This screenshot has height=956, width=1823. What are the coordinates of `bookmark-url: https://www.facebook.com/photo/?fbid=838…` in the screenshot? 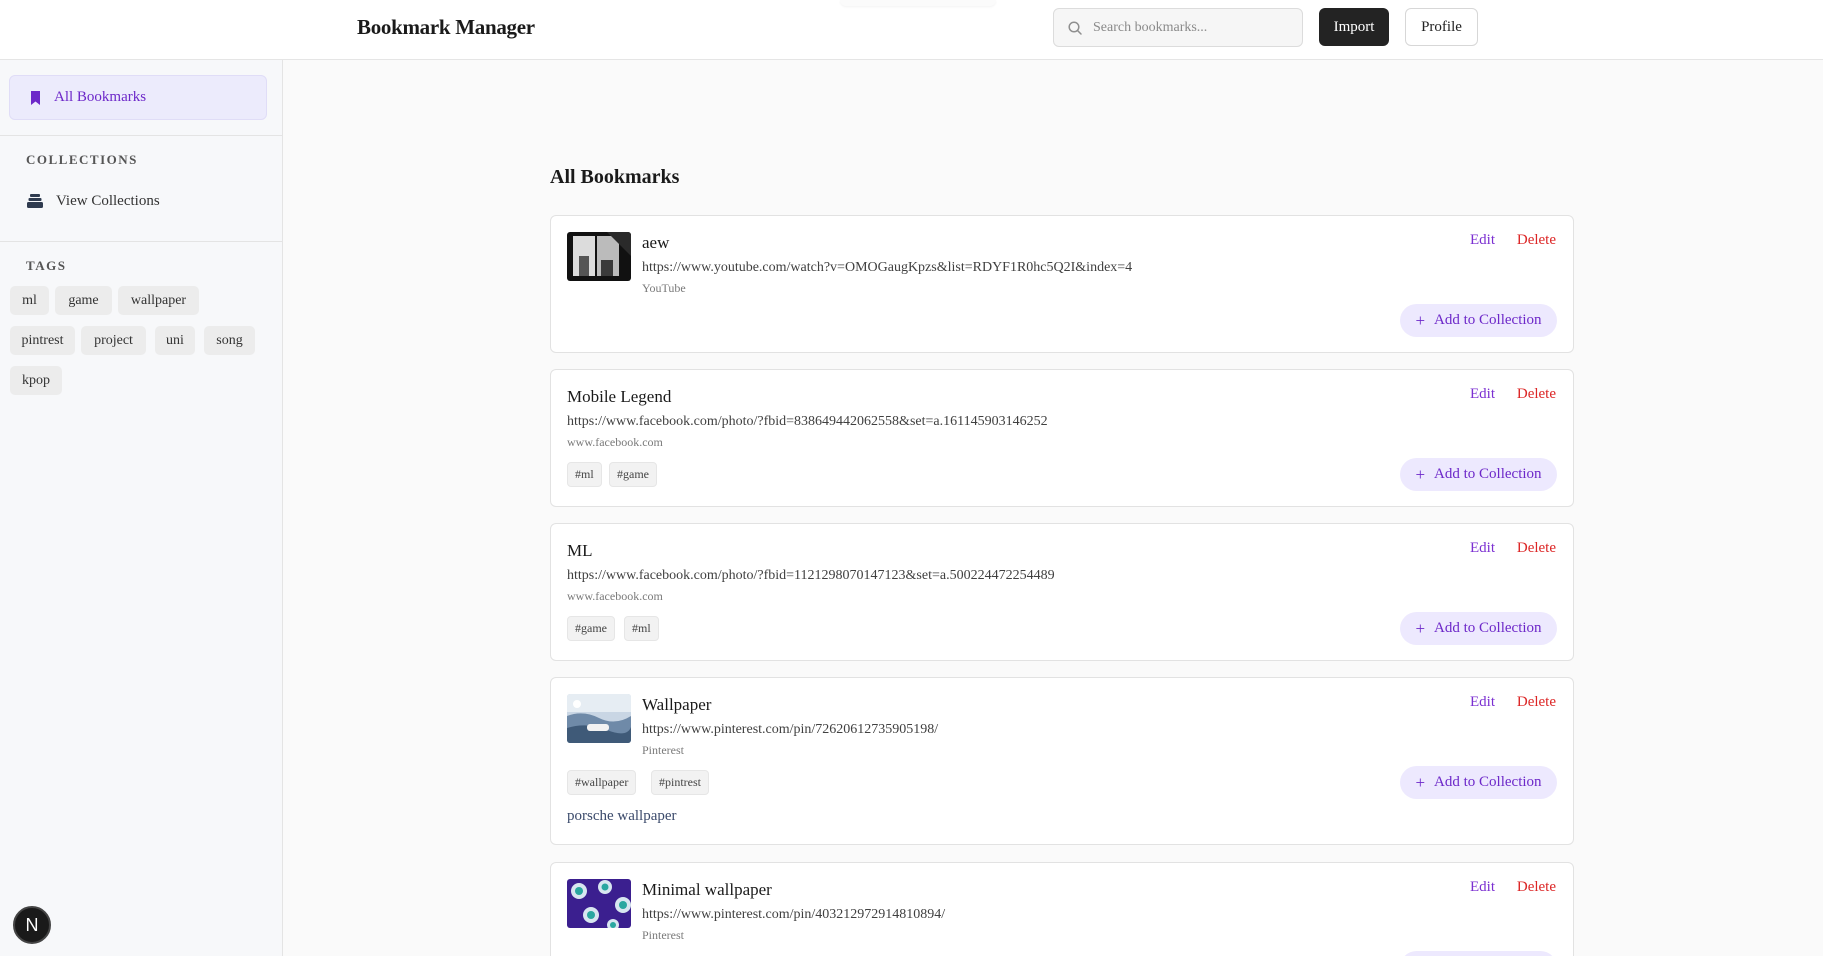 It's located at (807, 422).